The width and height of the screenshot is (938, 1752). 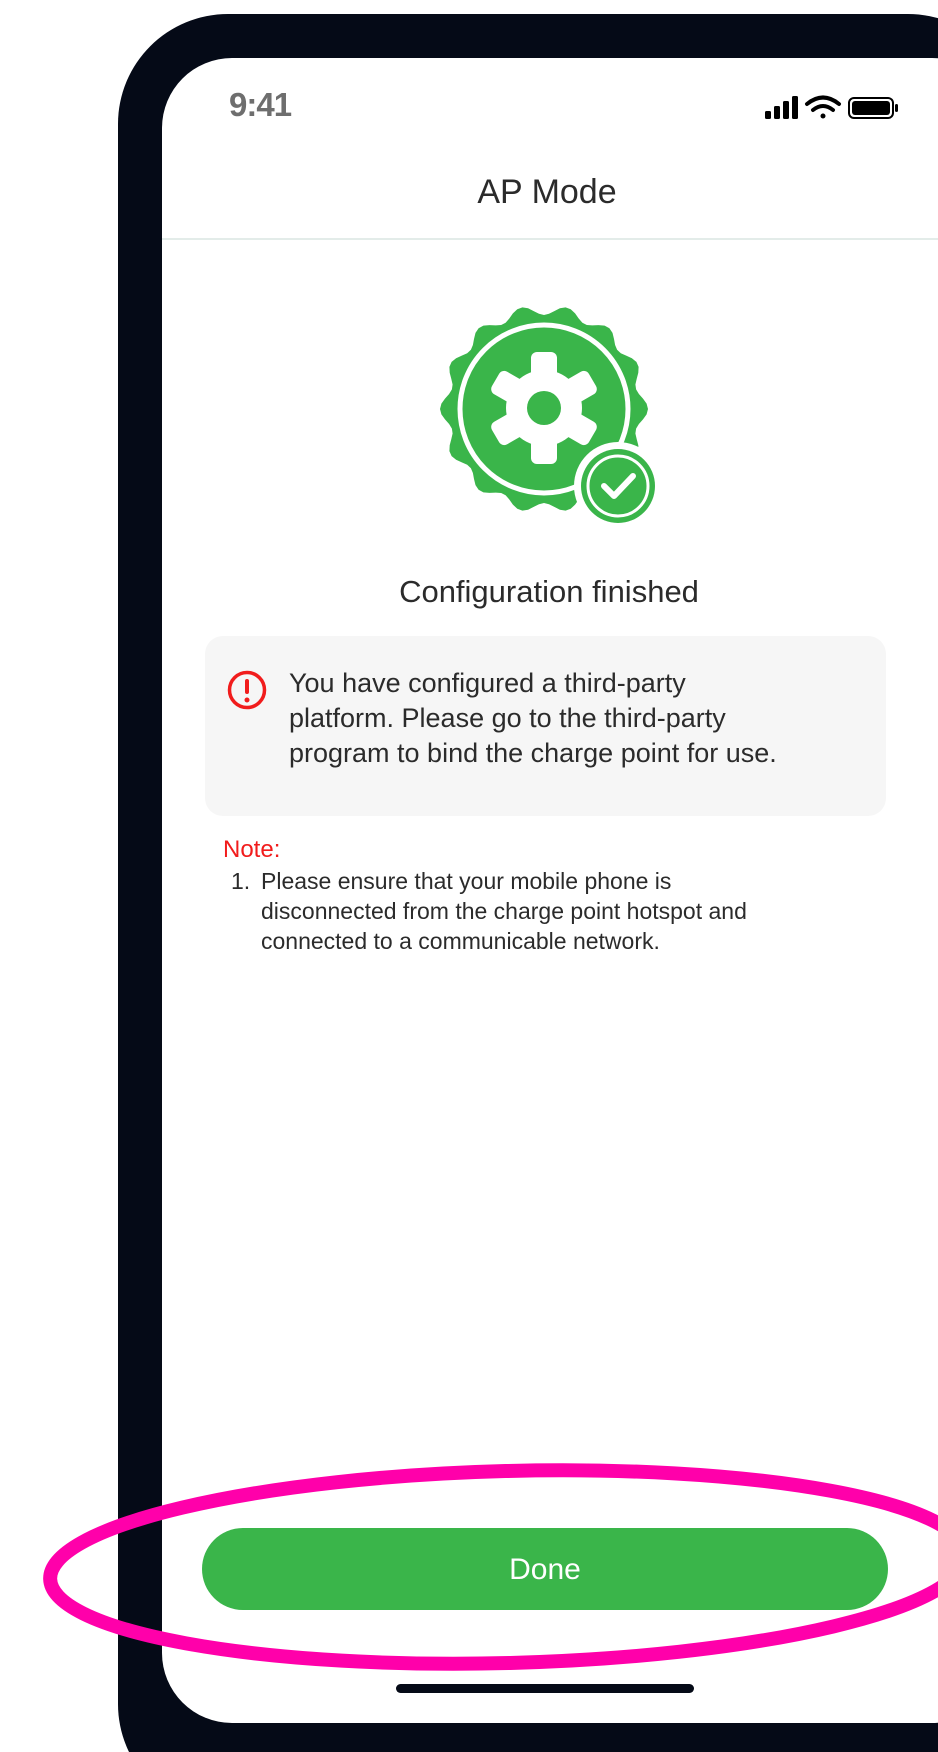 I want to click on page-title: AP Mode, so click(x=547, y=192).